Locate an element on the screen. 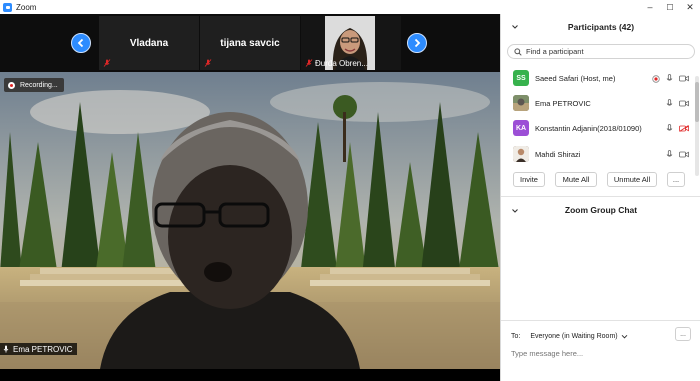  invite-button: Invite is located at coordinates (529, 179).